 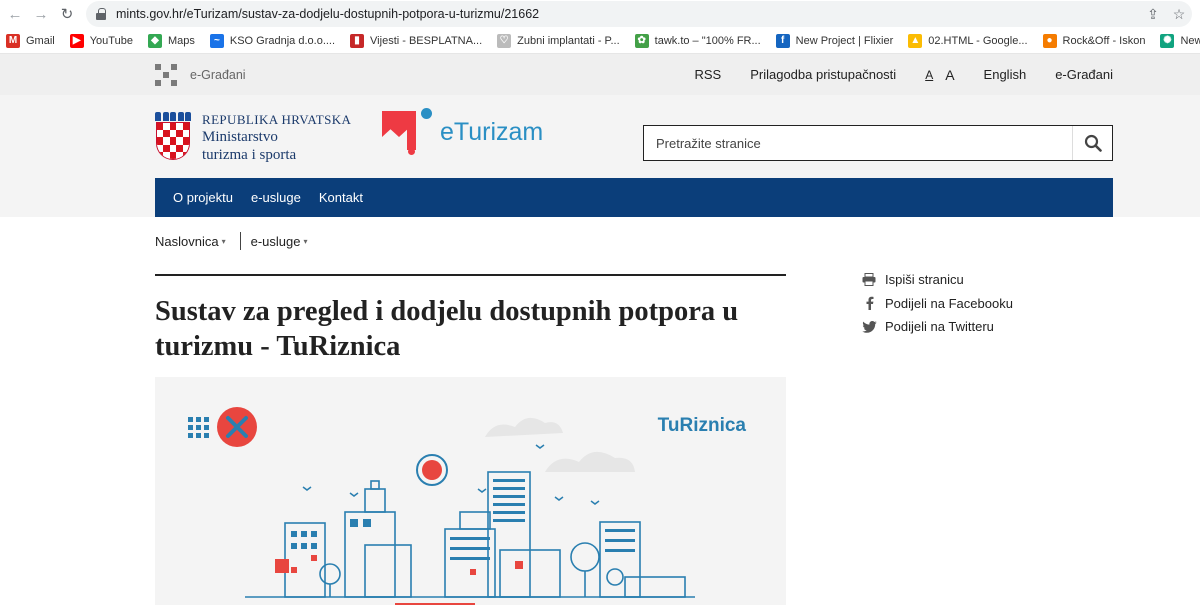 I want to click on font-size-small-button: A, so click(x=929, y=75).